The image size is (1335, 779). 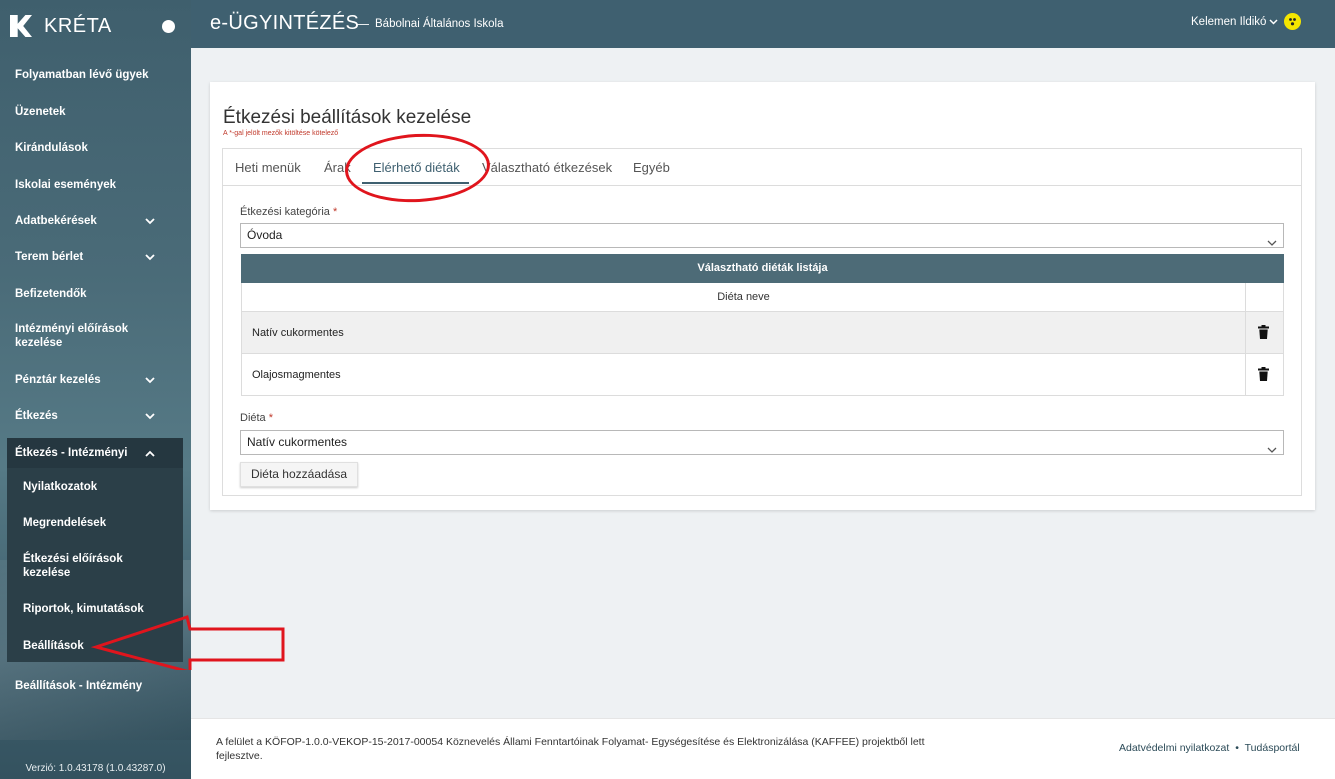 I want to click on privacy-link: Adatvédelmi nyilatkozat, so click(x=1174, y=748).